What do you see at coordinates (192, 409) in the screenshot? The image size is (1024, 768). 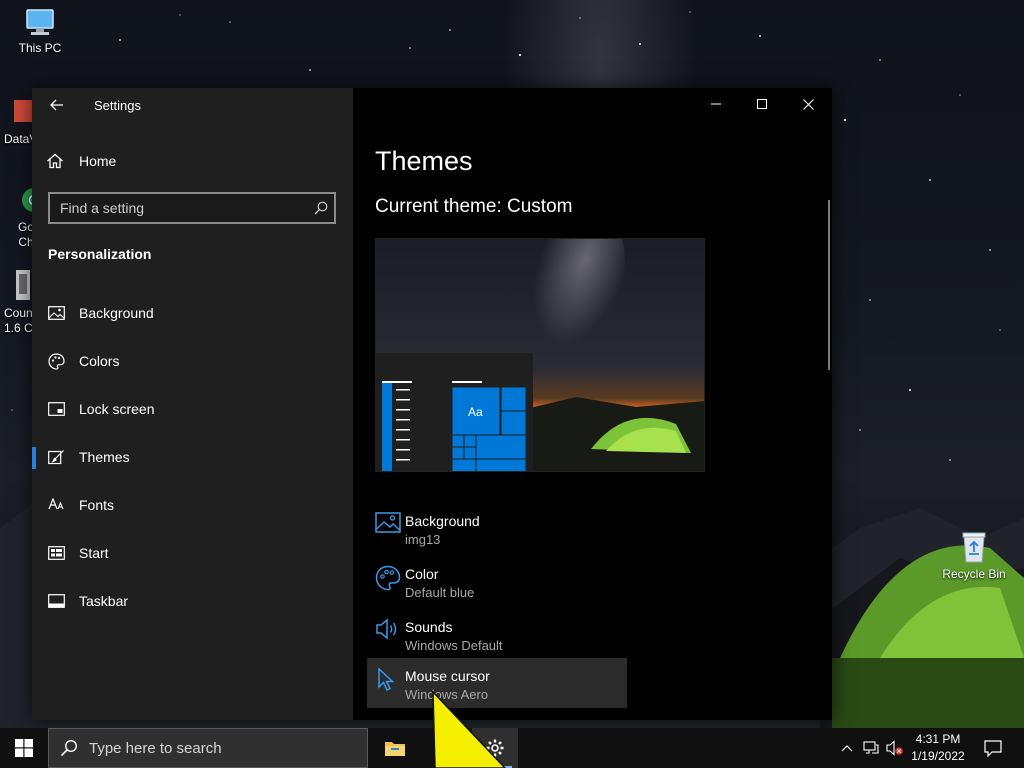 I see `nav-item-lock-screen: Lock screen` at bounding box center [192, 409].